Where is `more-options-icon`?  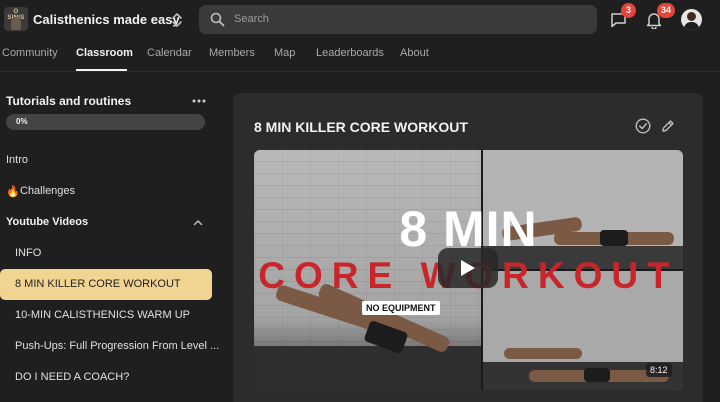
more-options-icon is located at coordinates (199, 101).